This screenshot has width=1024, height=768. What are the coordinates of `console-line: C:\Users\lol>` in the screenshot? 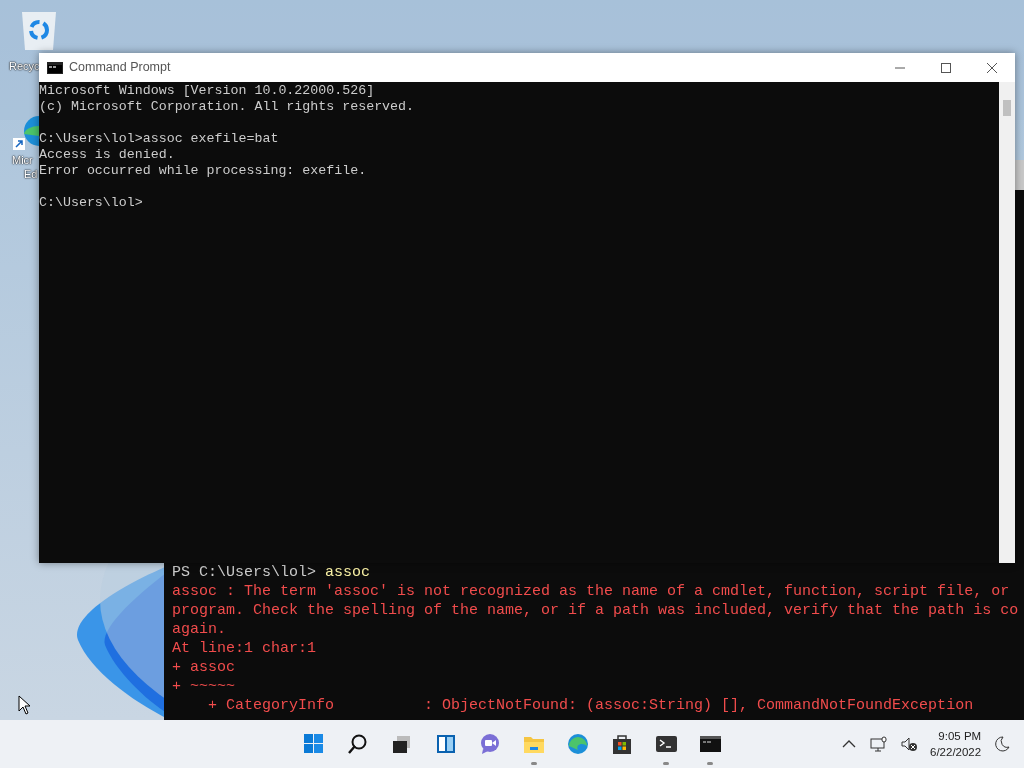 It's located at (91, 203).